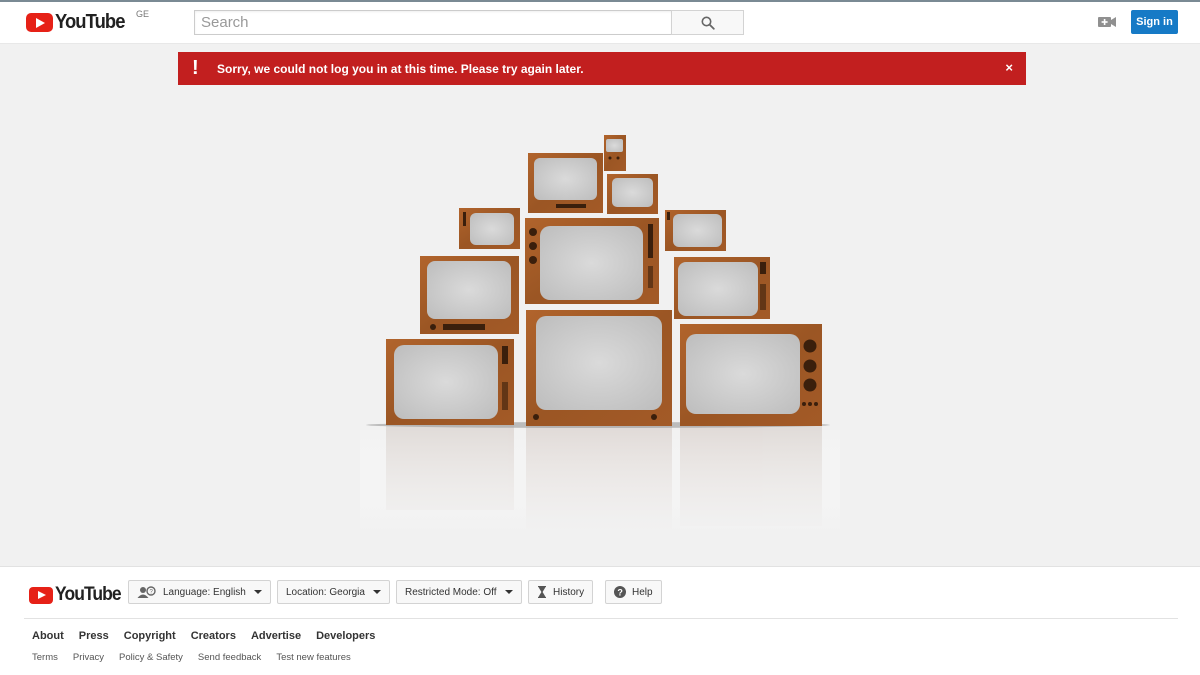 This screenshot has width=1200, height=675. I want to click on exclamation-icon: !, so click(195, 68).